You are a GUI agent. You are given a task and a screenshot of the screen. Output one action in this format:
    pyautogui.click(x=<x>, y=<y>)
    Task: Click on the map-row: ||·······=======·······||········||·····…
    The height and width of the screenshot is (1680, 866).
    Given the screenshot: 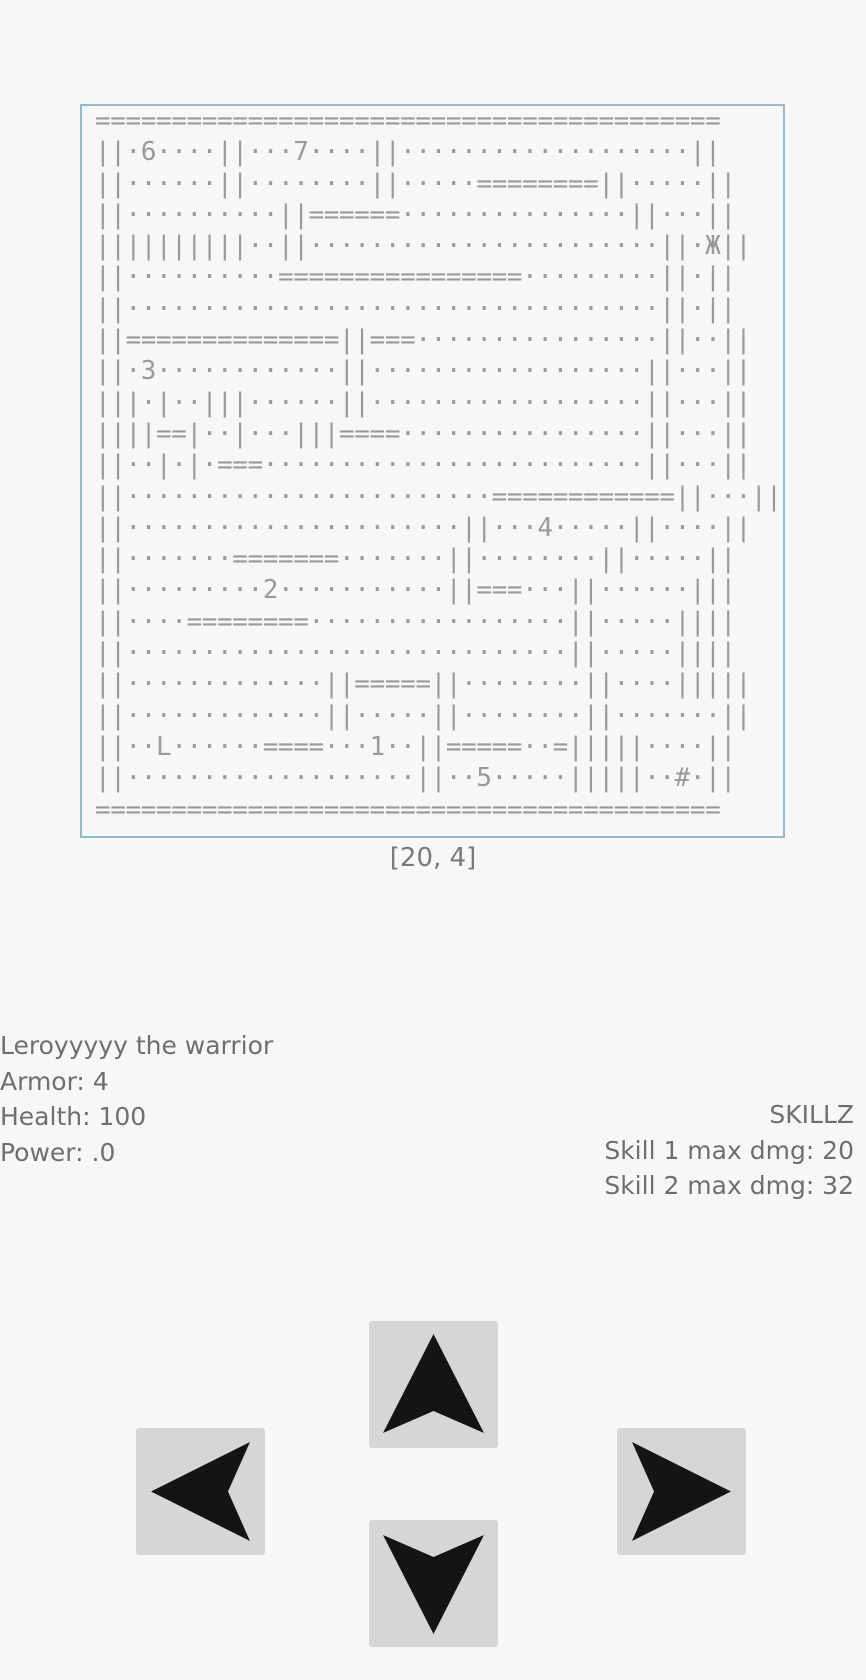 What is the action you would take?
    pyautogui.click(x=415, y=559)
    